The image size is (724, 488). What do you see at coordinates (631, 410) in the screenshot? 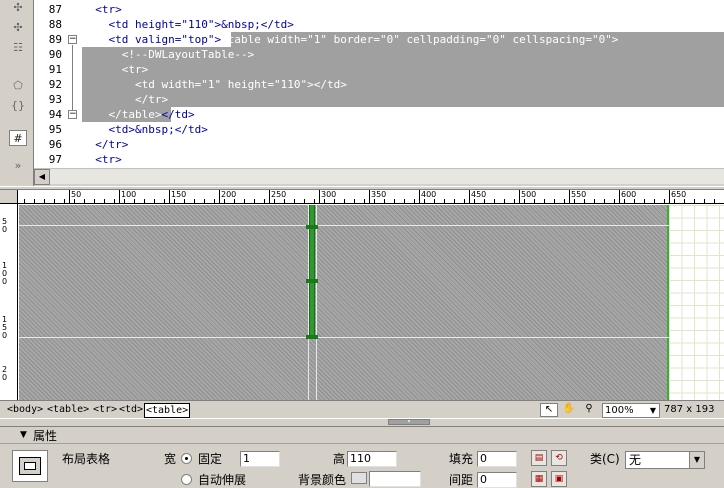
I see `zoom-select: 100% ▼` at bounding box center [631, 410].